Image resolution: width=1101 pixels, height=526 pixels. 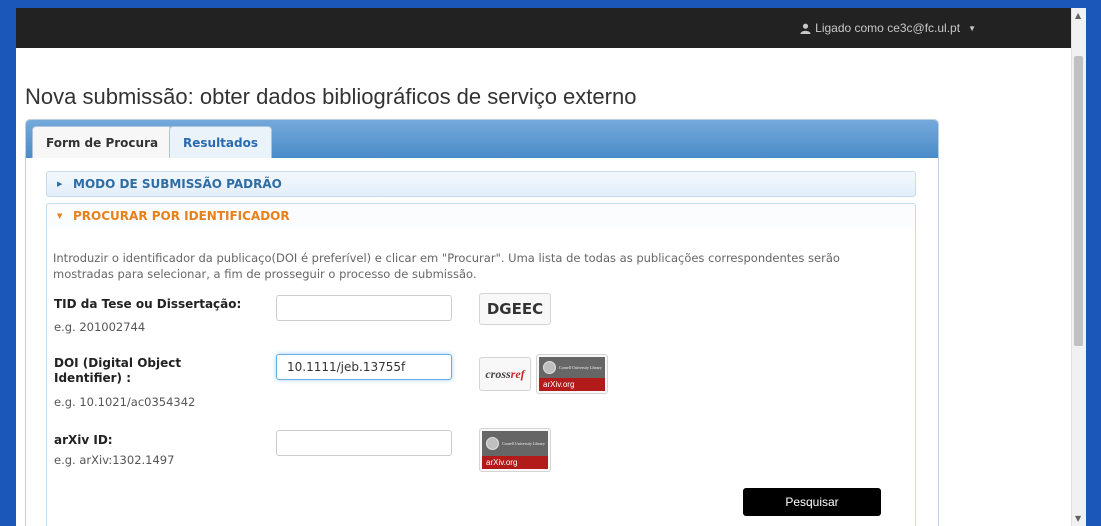 What do you see at coordinates (481, 184) in the screenshot?
I see `section-modo-submissao-padrao: ▶ MODO DE SUBMISSÃO PADRÃO` at bounding box center [481, 184].